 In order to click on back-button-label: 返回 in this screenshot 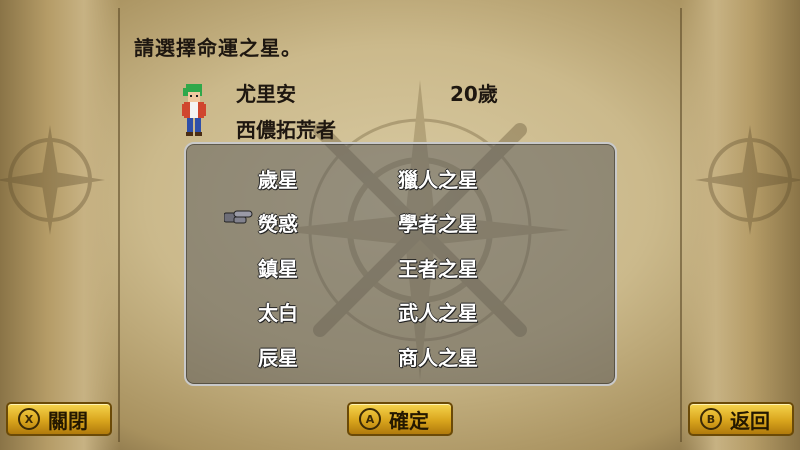, I will do `click(750, 420)`.